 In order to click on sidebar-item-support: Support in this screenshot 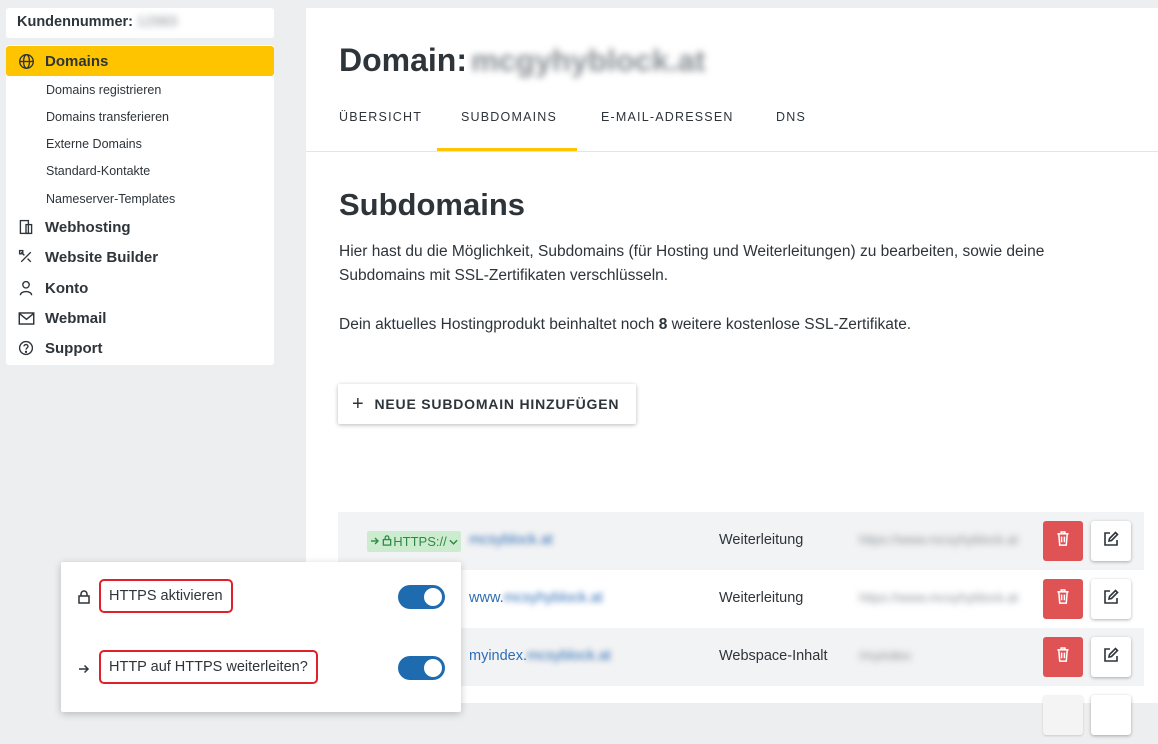, I will do `click(140, 348)`.